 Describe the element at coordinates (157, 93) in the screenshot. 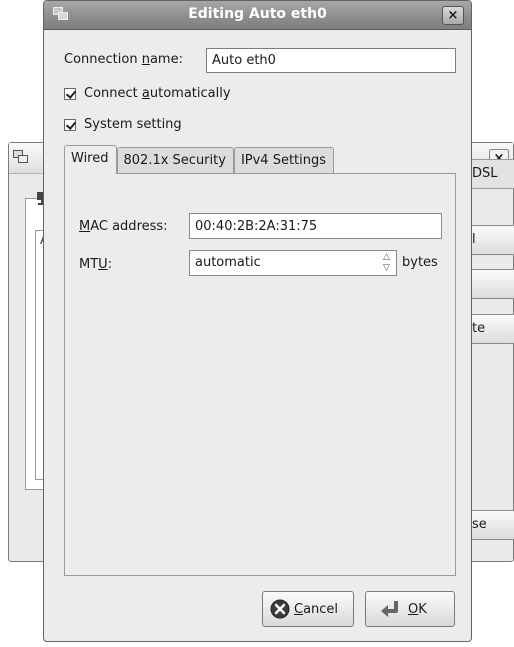

I see `connect-automatically-label: Connect automatically` at that location.